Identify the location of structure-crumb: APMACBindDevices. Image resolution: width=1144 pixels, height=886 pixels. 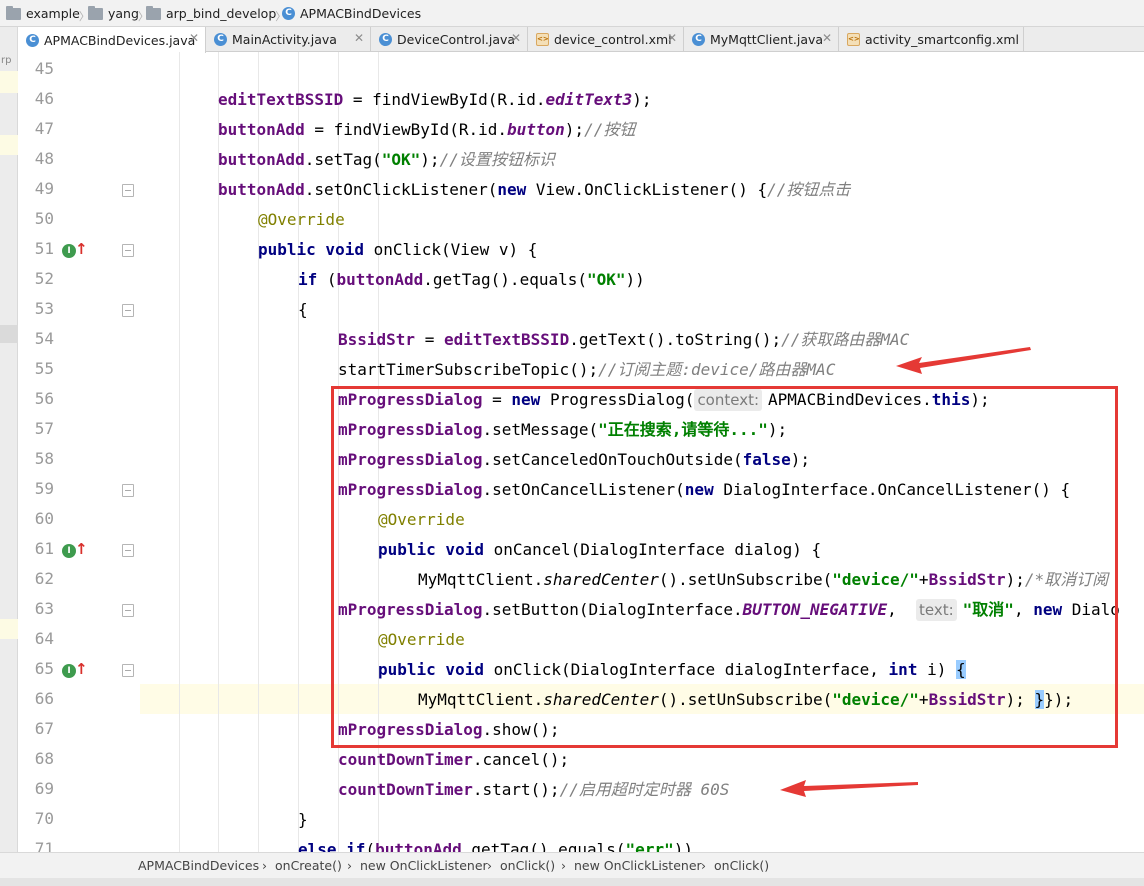
(198, 865).